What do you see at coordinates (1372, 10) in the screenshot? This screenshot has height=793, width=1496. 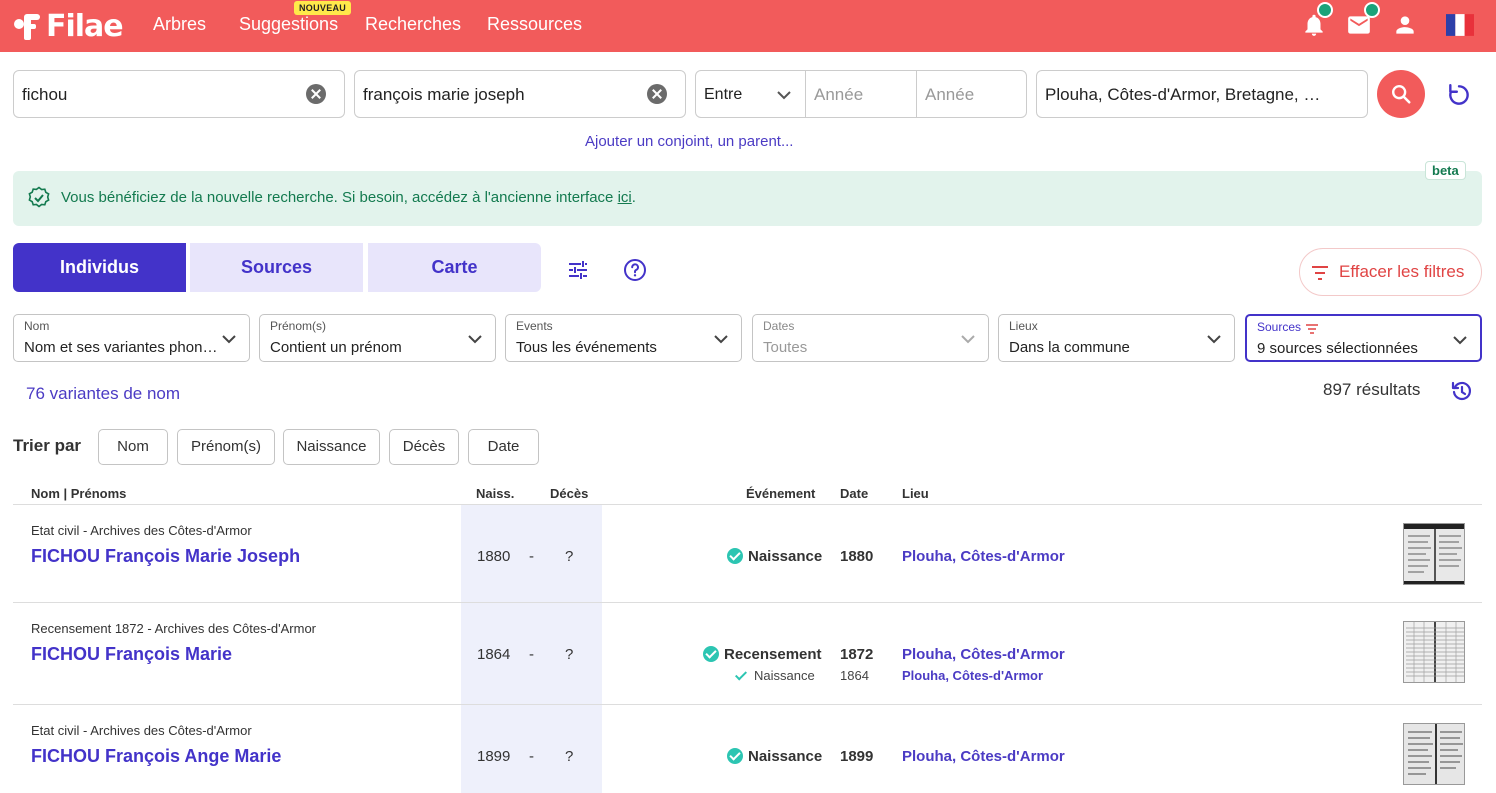 I see `mail-dot` at bounding box center [1372, 10].